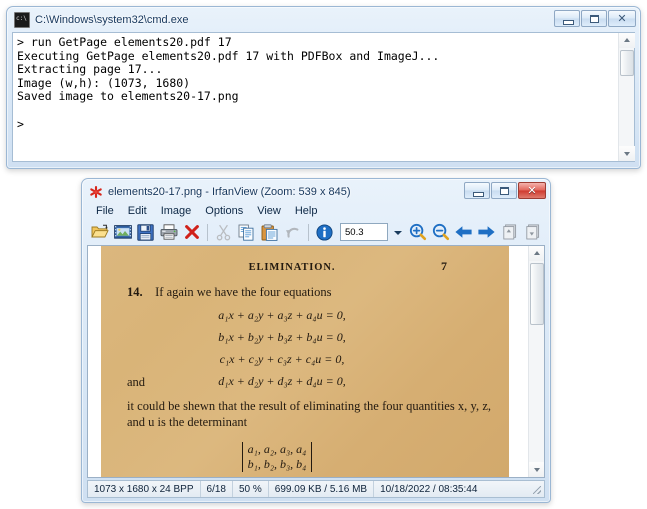 The image size is (647, 509). Describe the element at coordinates (323, 18) in the screenshot. I see `cmd-titlebar: C:\Windows\system32\cmd.exe ✕` at that location.